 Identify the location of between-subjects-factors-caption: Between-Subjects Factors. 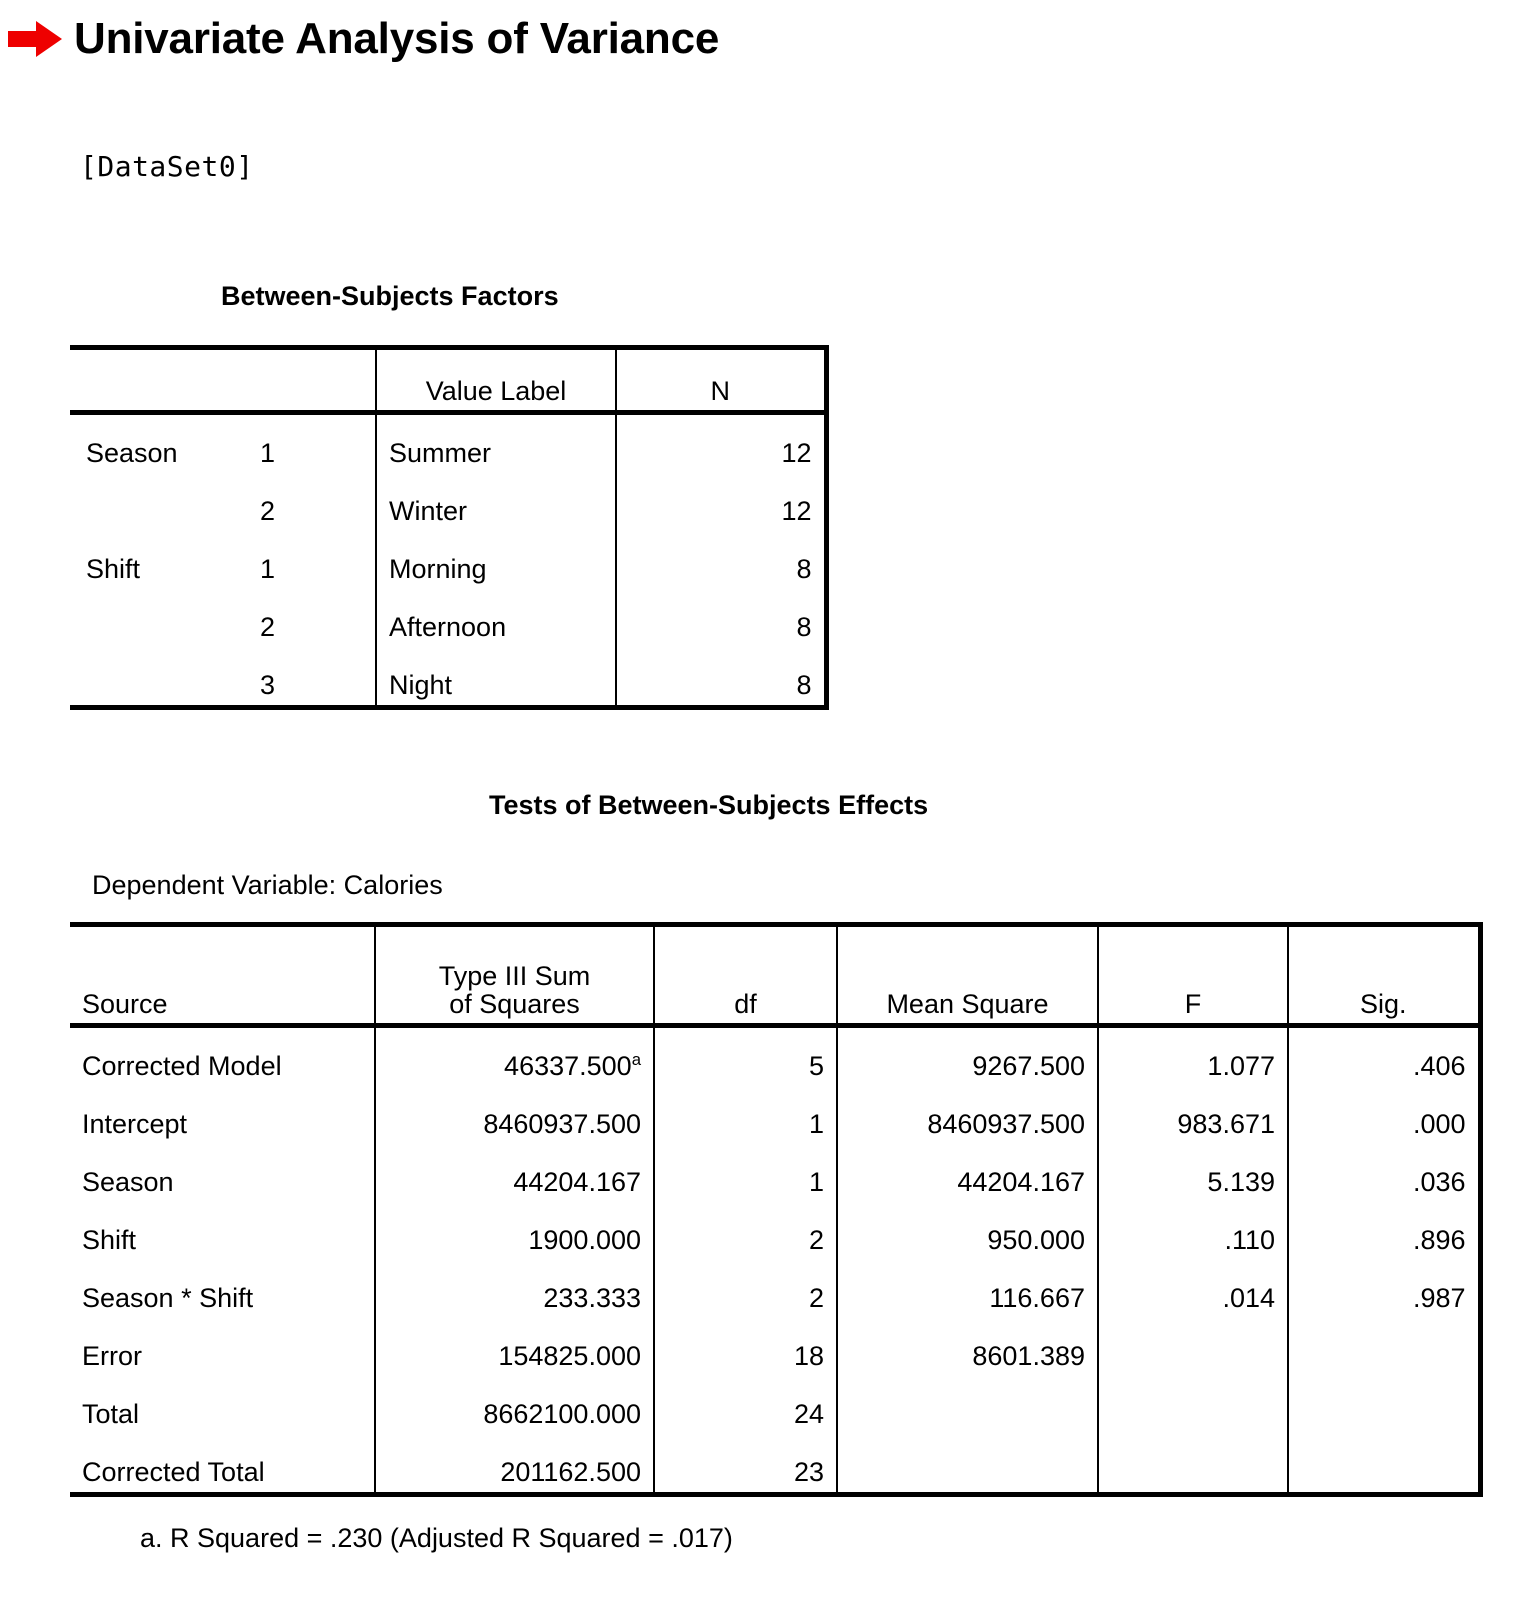
(390, 296).